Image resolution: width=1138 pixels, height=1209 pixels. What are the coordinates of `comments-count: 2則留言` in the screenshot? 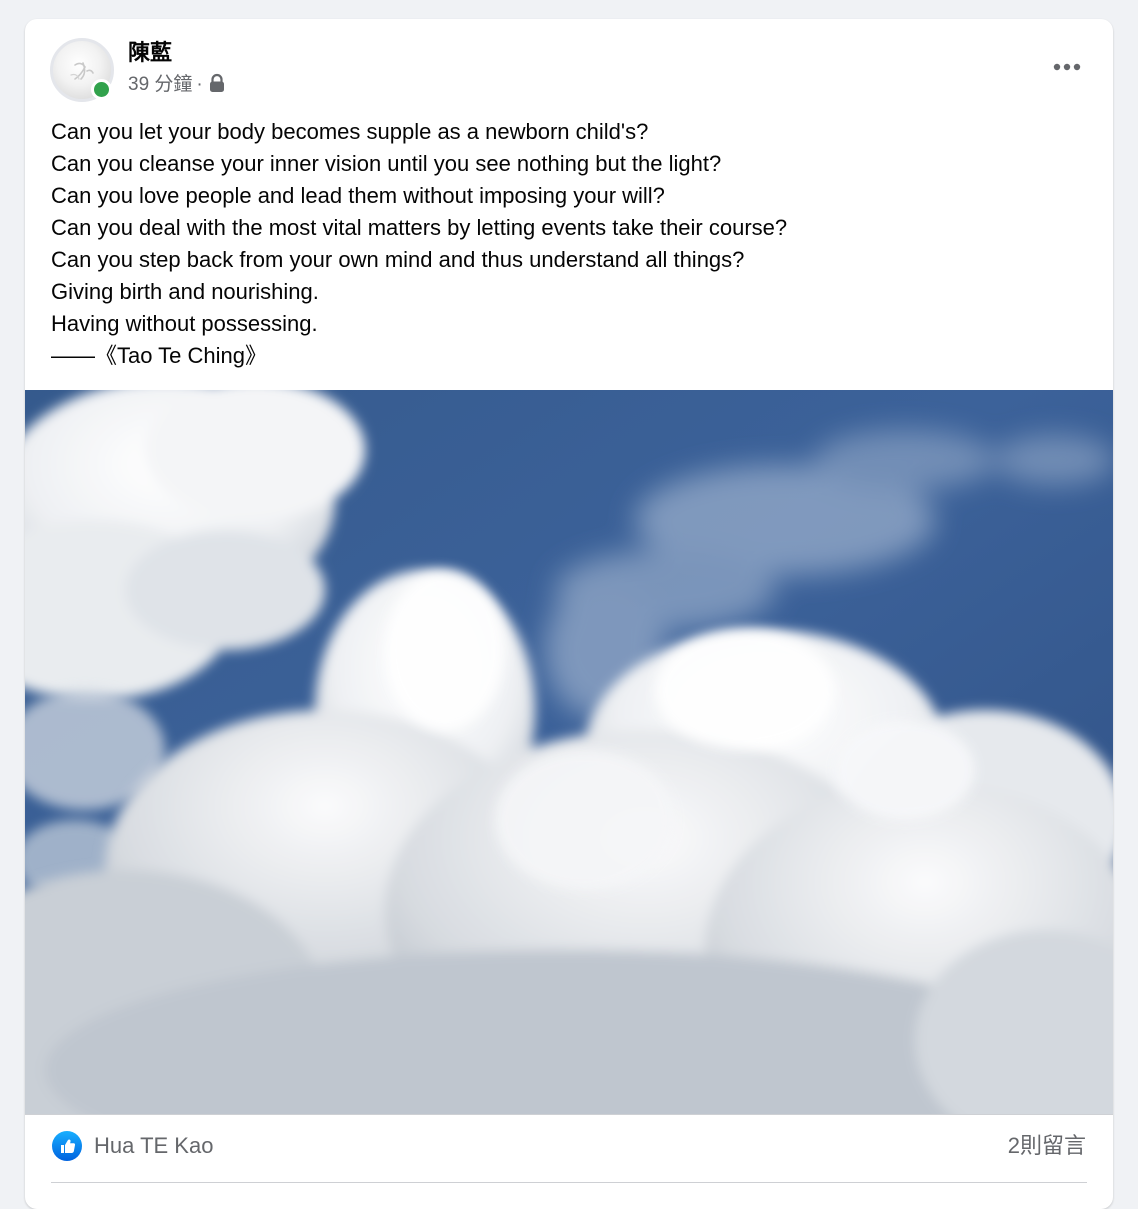 It's located at (1047, 1146).